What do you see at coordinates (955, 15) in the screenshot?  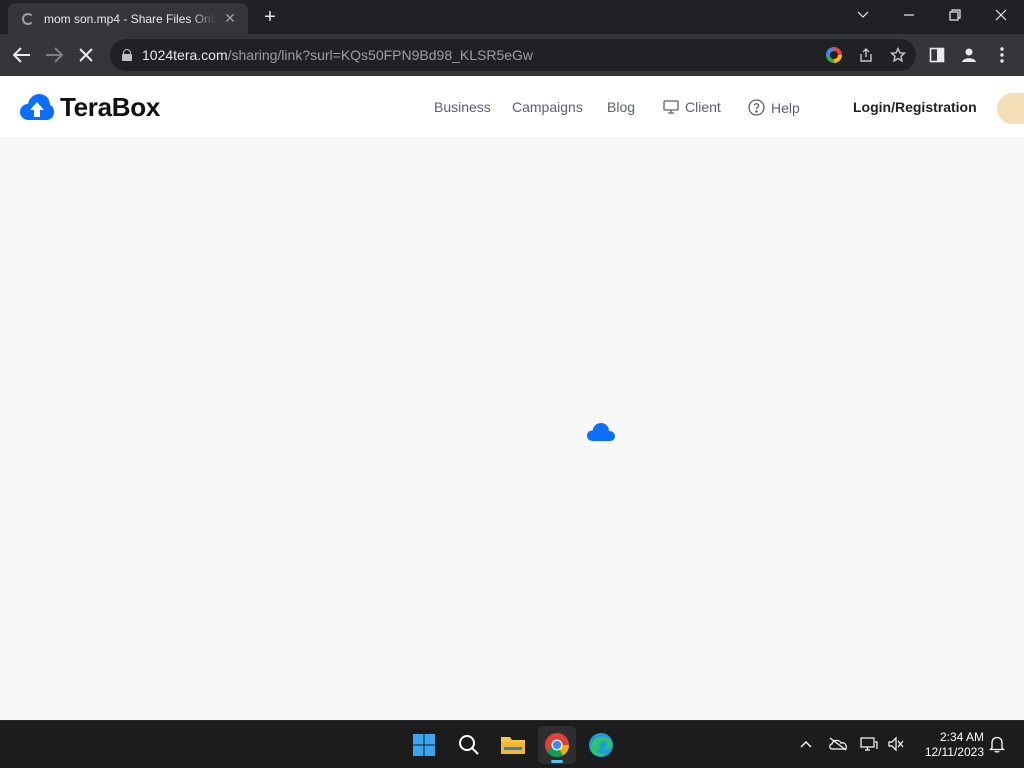 I see `restore-icon` at bounding box center [955, 15].